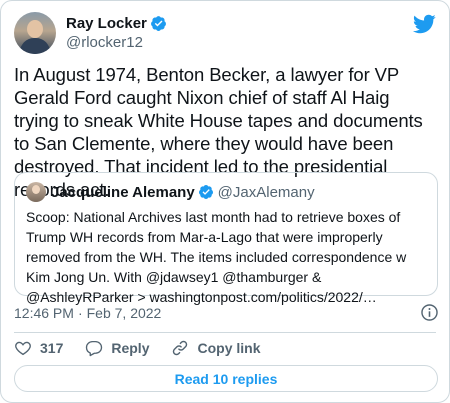 This screenshot has width=450, height=403. Describe the element at coordinates (35, 46) in the screenshot. I see `avatar-body` at that location.